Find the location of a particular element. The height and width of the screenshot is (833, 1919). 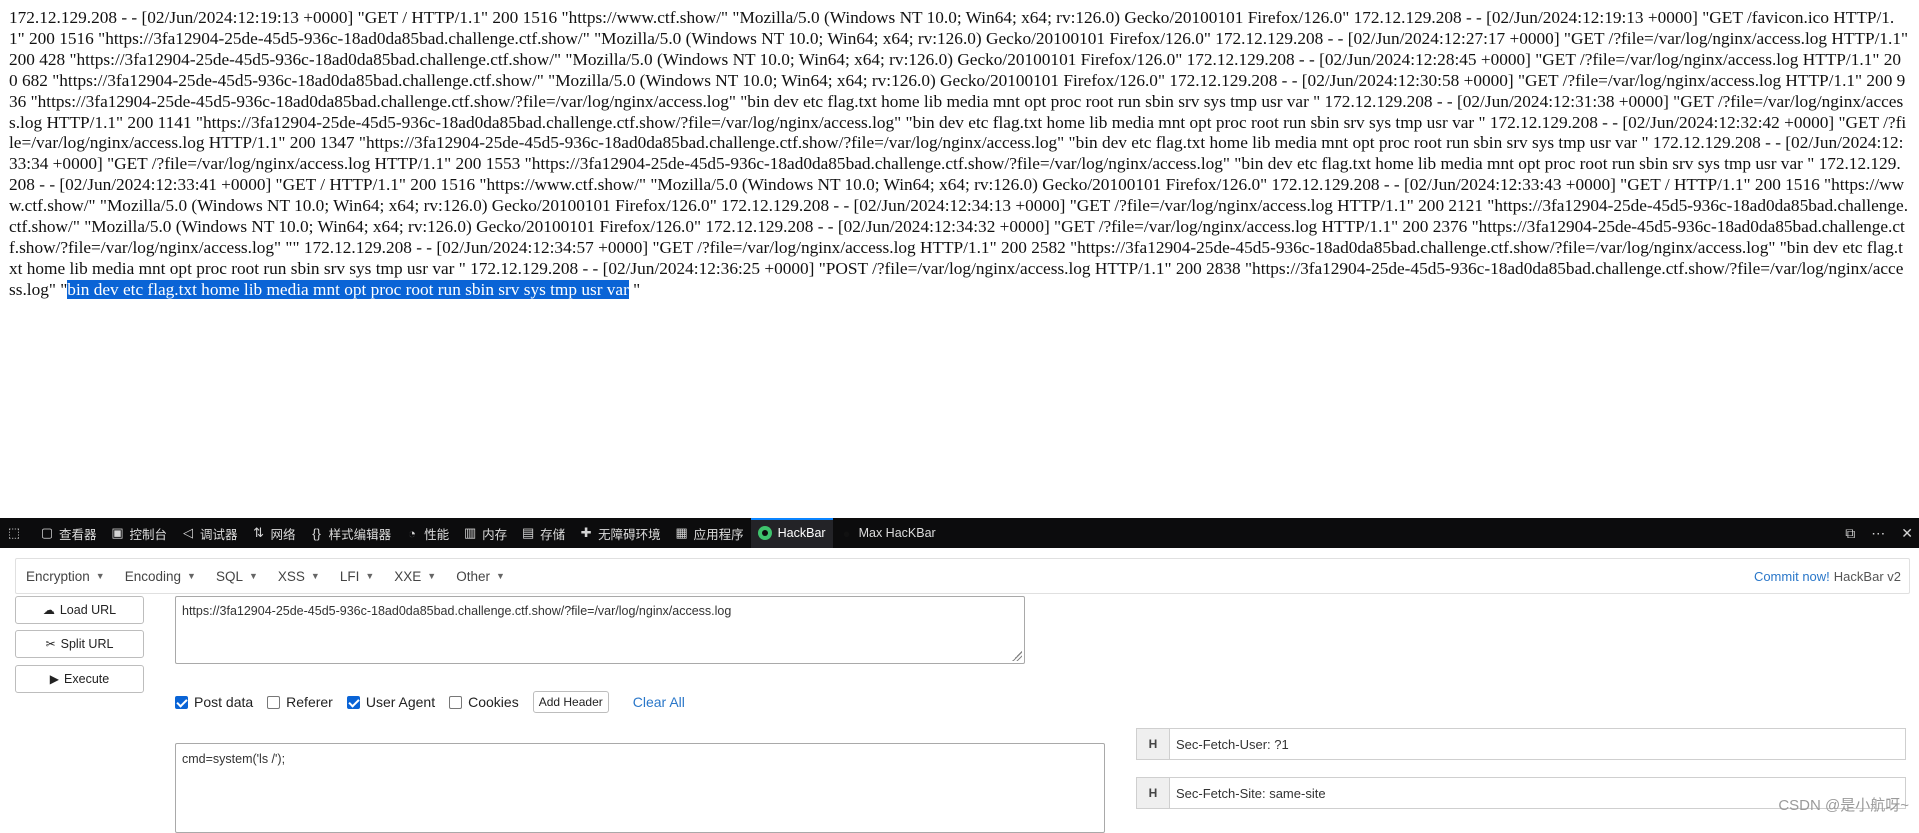

inspector-icon: ▢ is located at coordinates (47, 532).